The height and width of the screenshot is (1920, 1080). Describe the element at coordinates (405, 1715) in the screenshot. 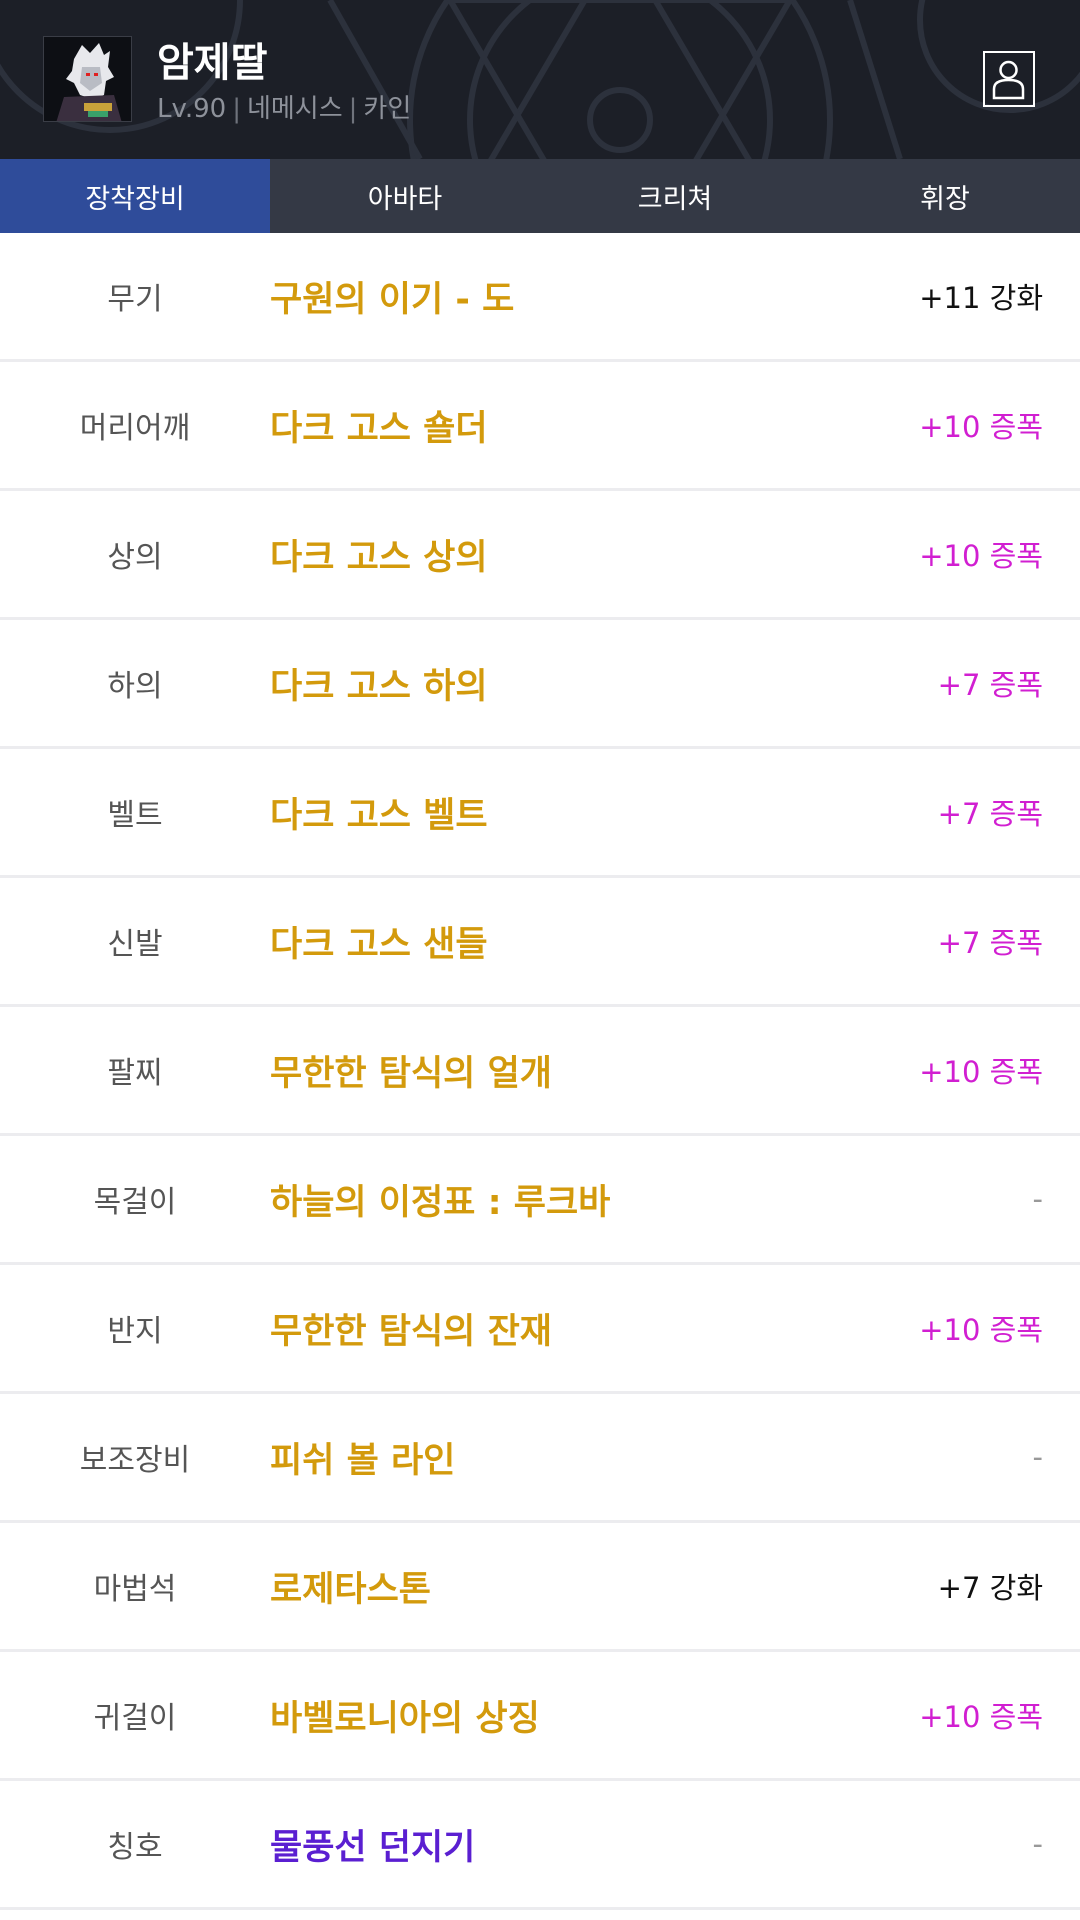

I see `item-name: 바벨로니아의 상징` at that location.